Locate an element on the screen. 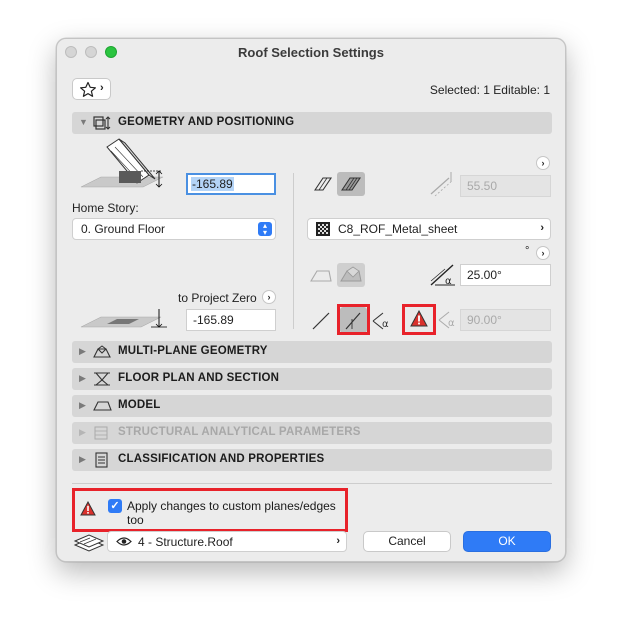 The height and width of the screenshot is (636, 622). roof-geometry-option-b is located at coordinates (351, 184).